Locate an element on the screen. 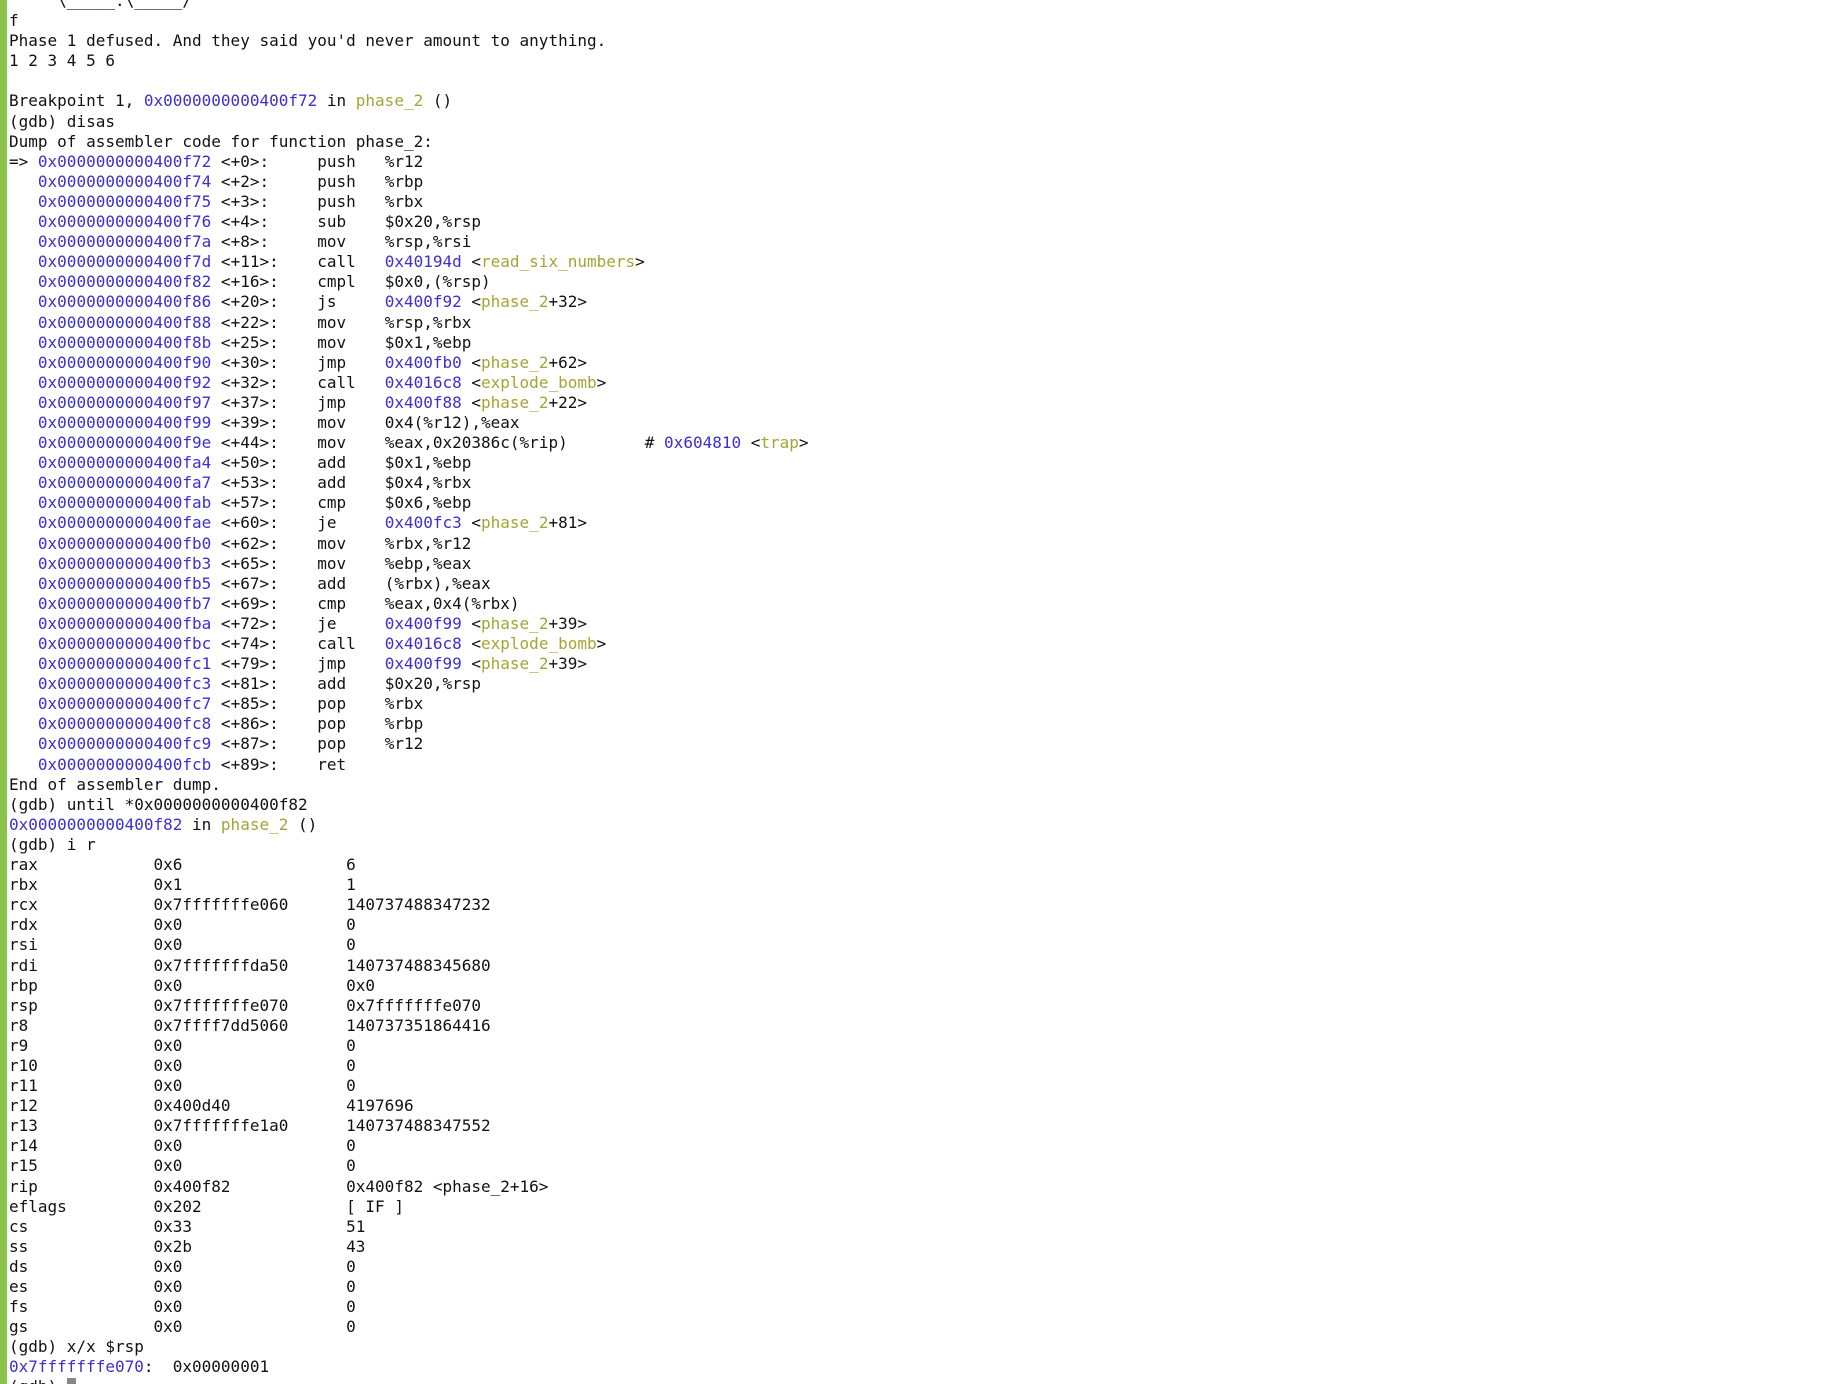 The image size is (1848, 1384). console-text: (gdb) x/x $rsp is located at coordinates (76, 1347).